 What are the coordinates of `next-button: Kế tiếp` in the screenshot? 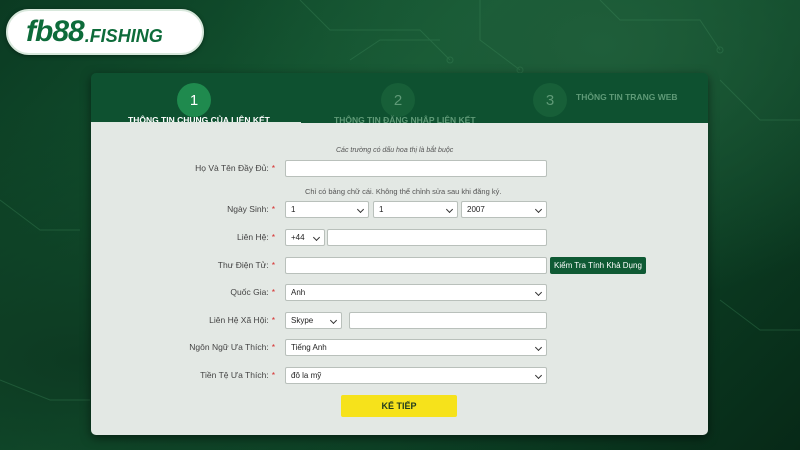 It's located at (399, 406).